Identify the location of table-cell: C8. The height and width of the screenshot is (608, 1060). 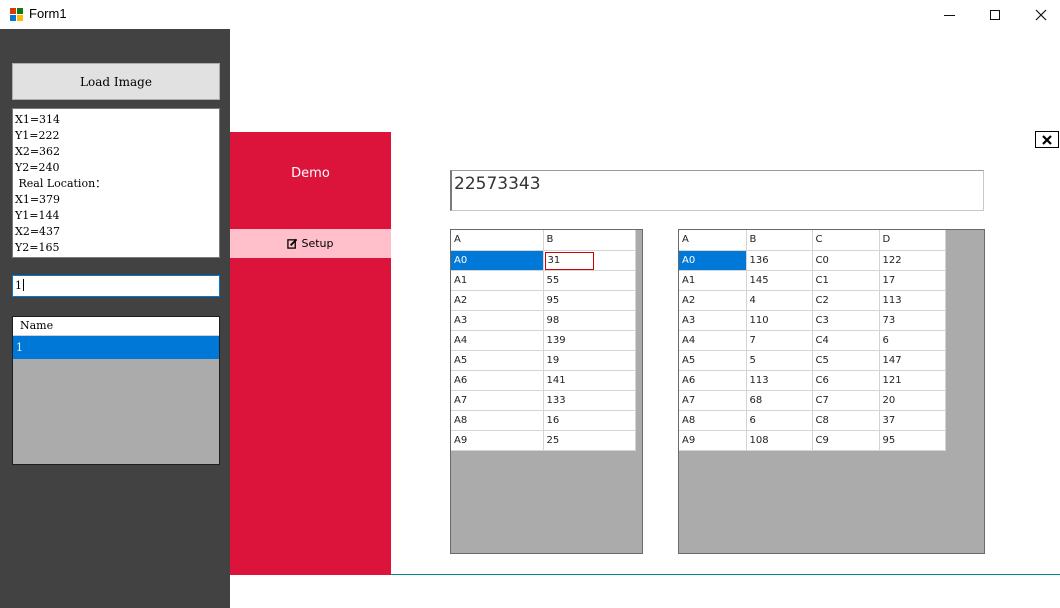
(846, 420).